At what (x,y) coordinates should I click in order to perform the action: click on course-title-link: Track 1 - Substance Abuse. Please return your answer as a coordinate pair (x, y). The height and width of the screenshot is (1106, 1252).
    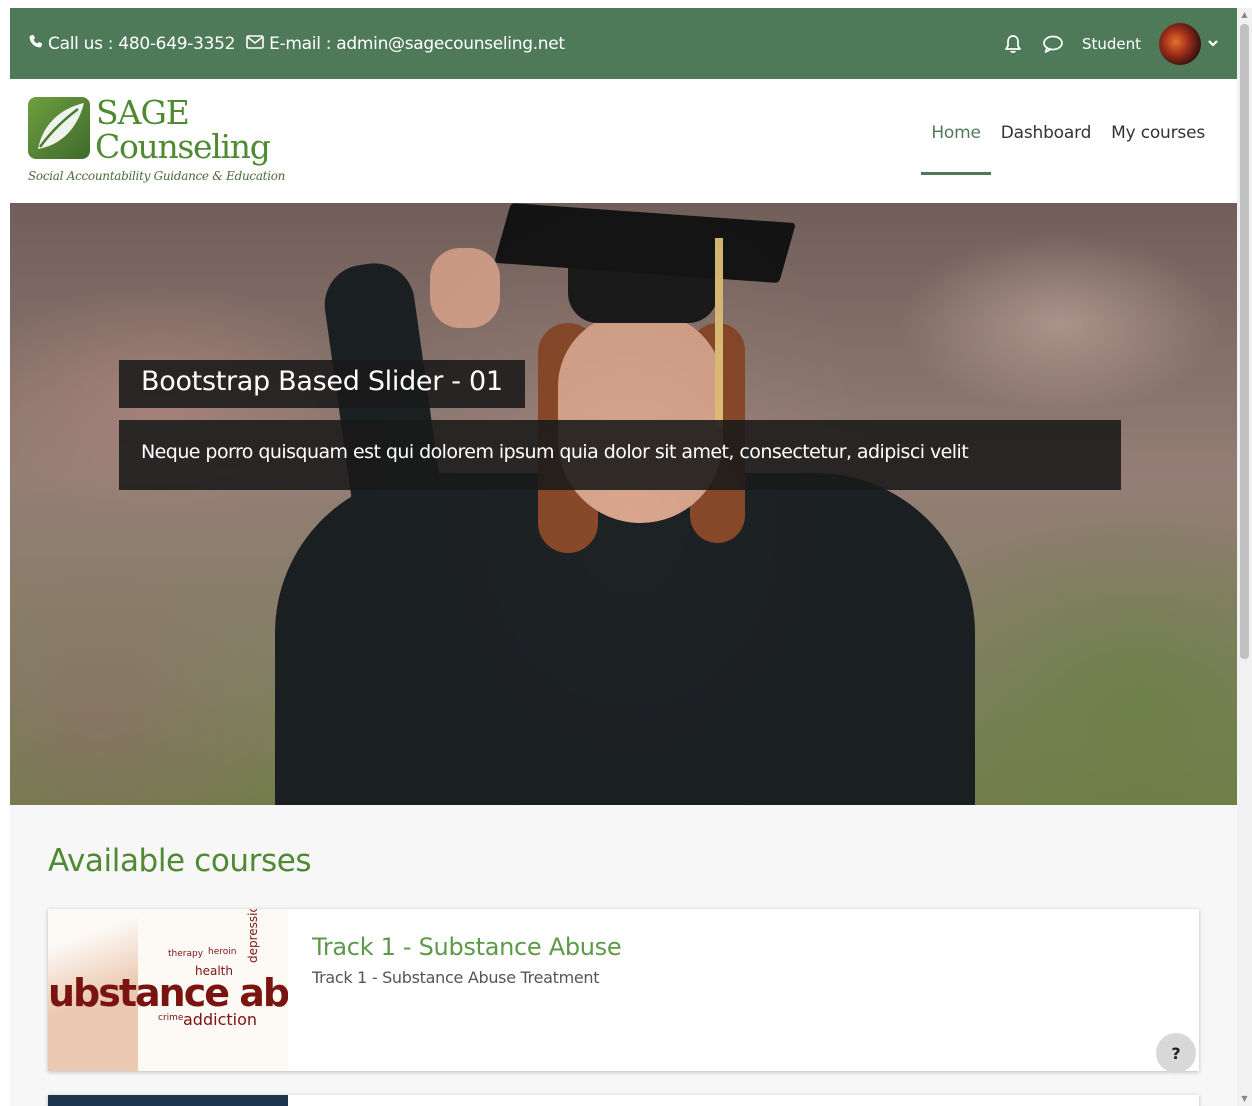
    Looking at the image, I should click on (467, 947).